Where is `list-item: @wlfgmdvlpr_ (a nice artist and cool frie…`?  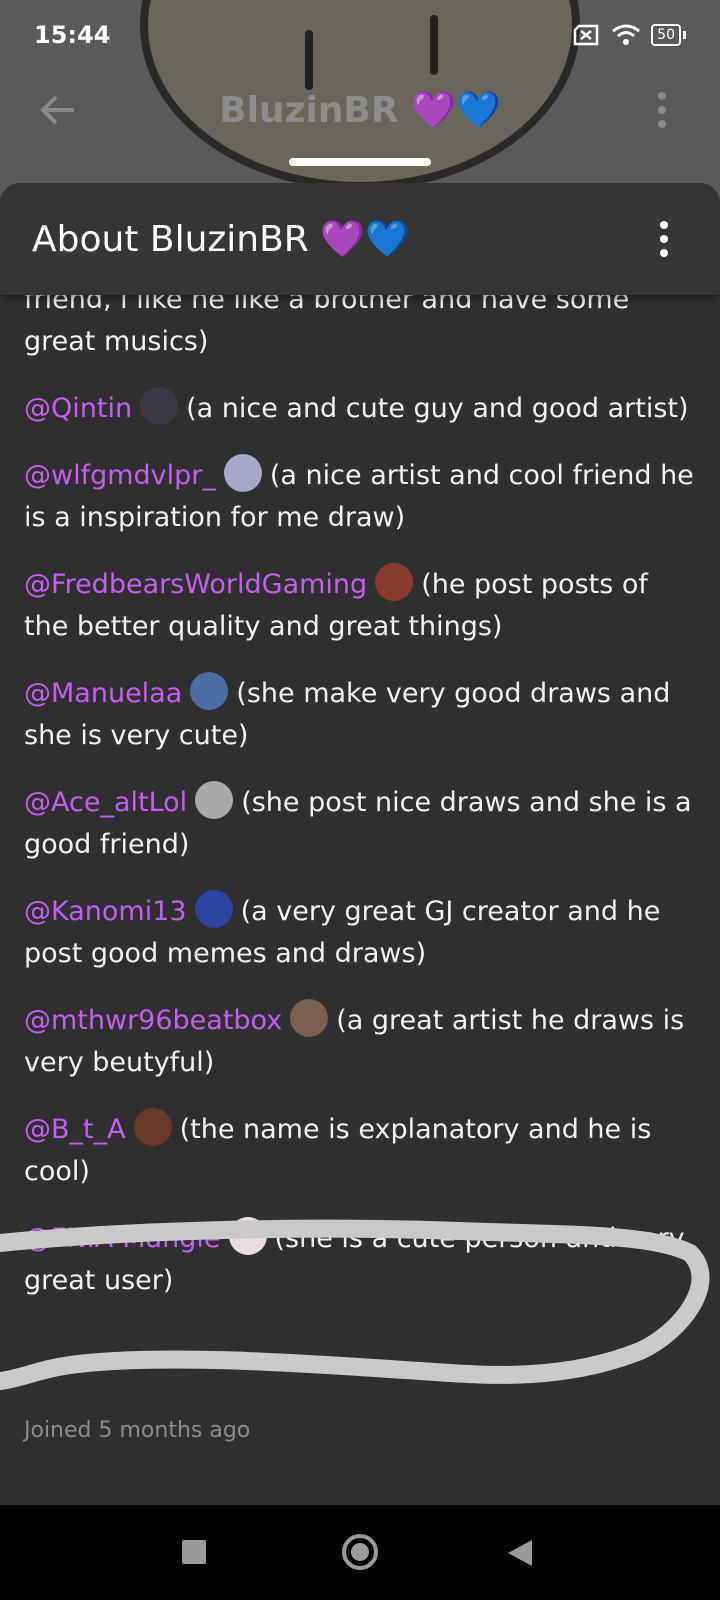 list-item: @wlfgmdvlpr_ (a nice artist and cool frie… is located at coordinates (360, 496).